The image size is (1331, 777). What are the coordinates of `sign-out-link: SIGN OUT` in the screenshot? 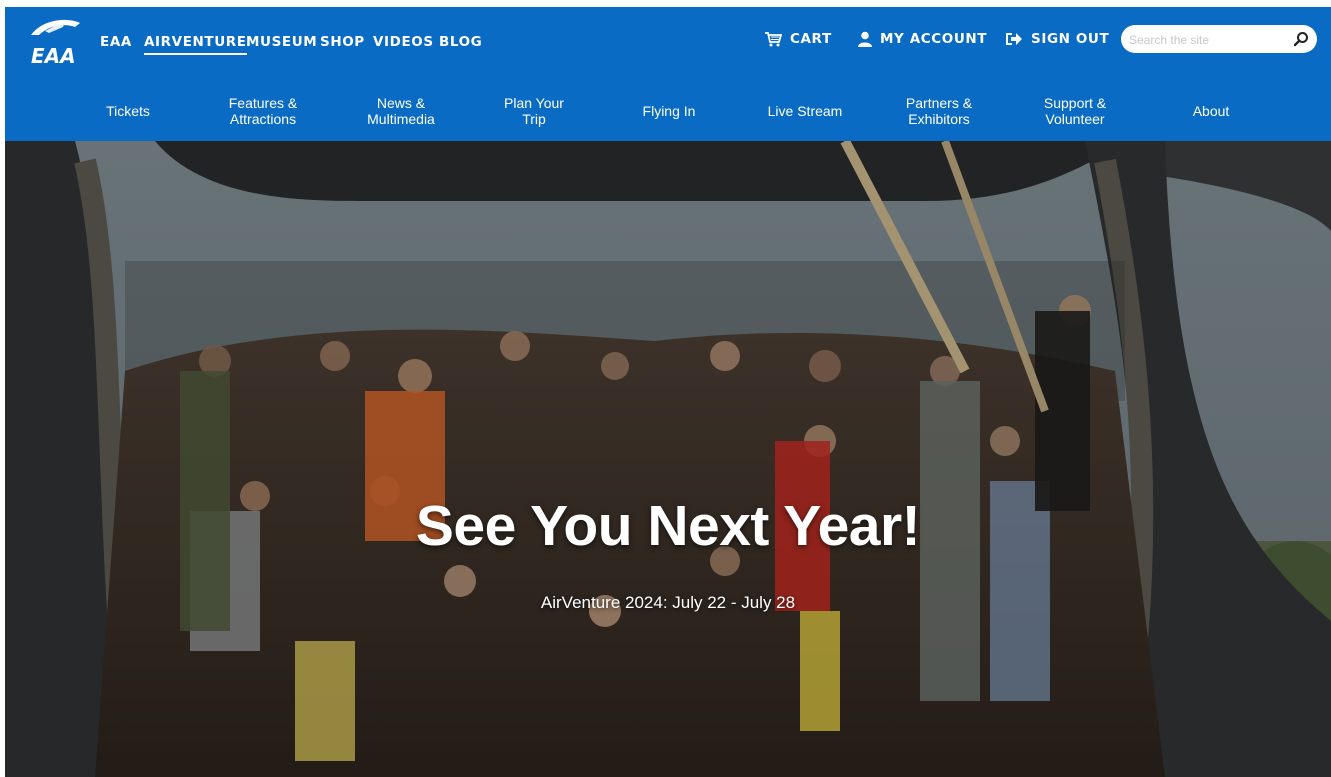 It's located at (1057, 39).